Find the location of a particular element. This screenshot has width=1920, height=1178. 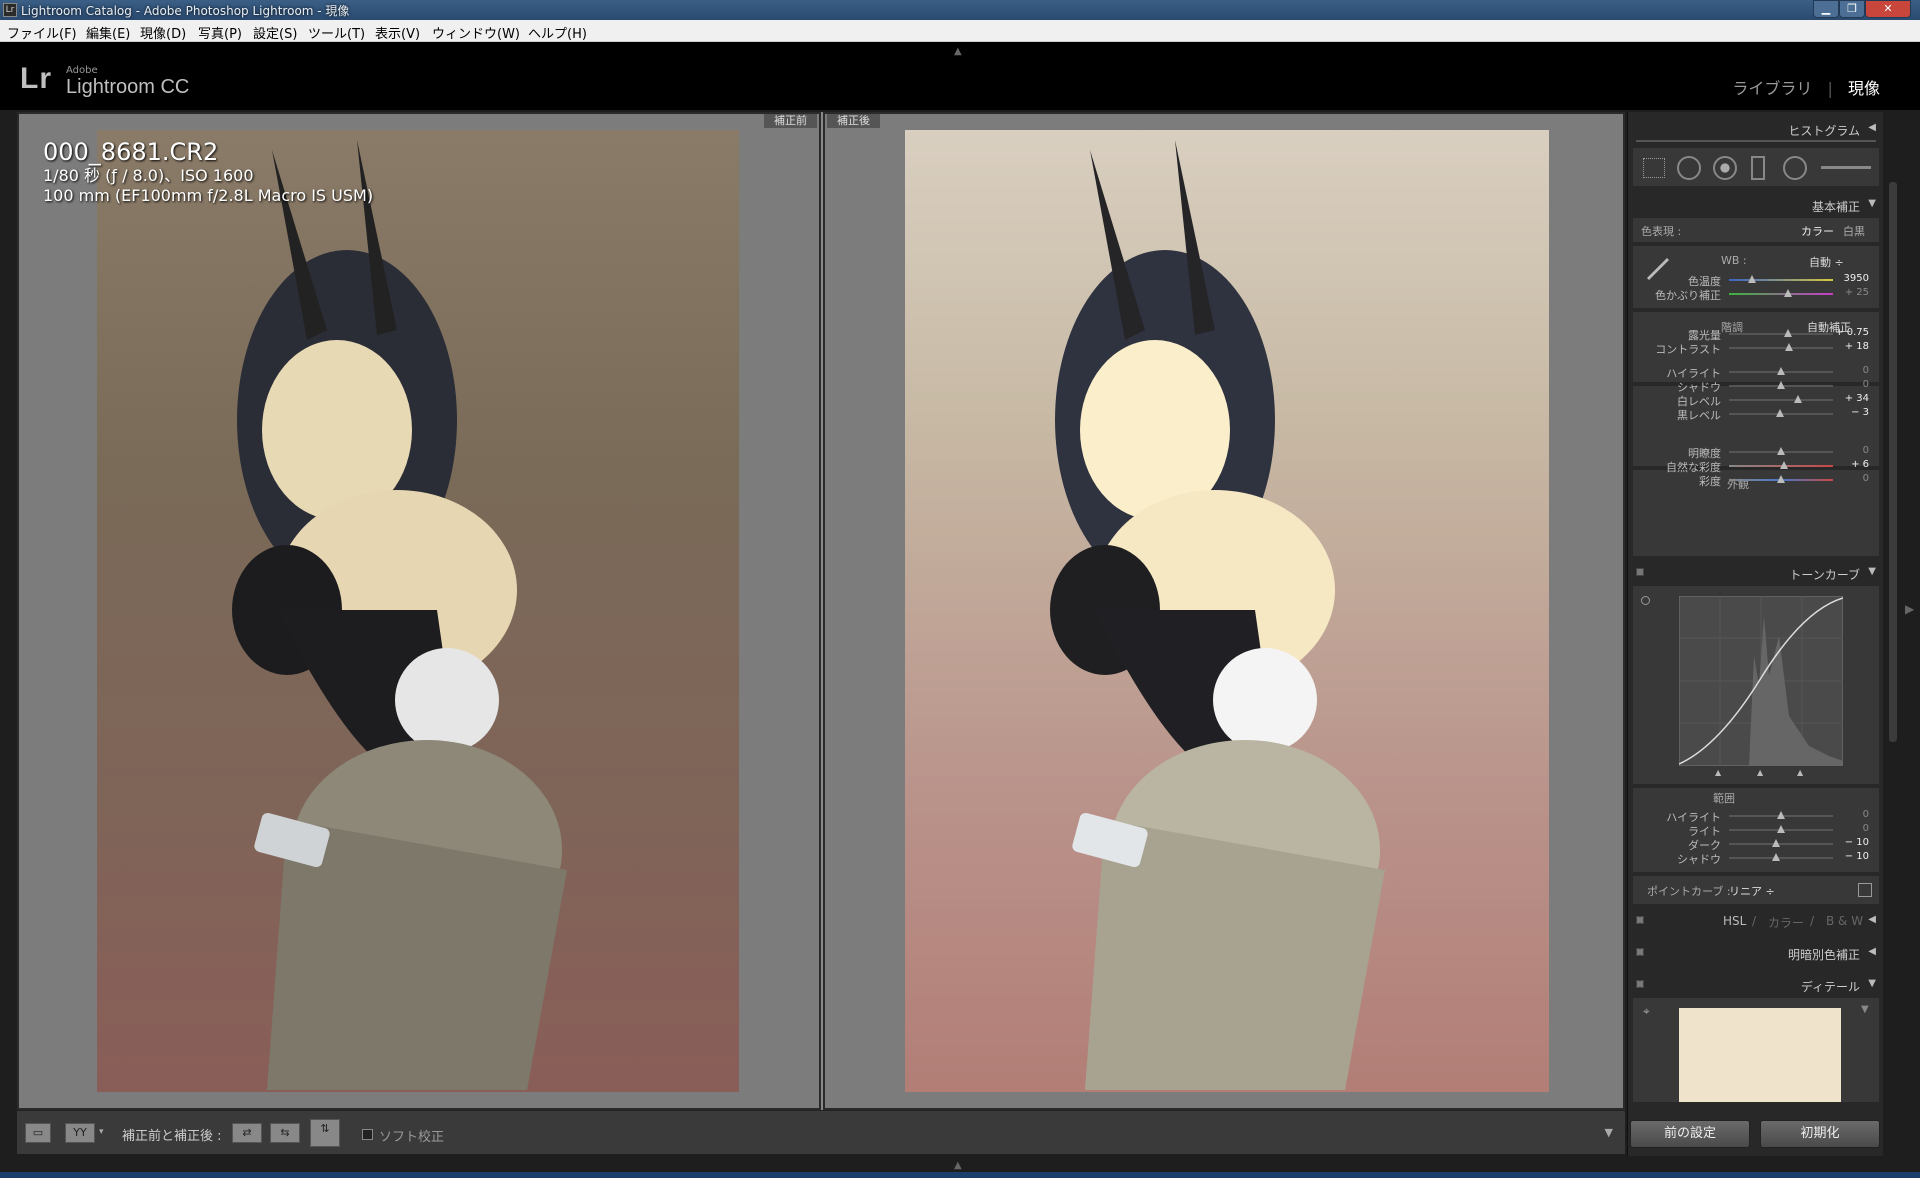

split-toning-header: 明暗別色補正 ◀ is located at coordinates (1756, 953).